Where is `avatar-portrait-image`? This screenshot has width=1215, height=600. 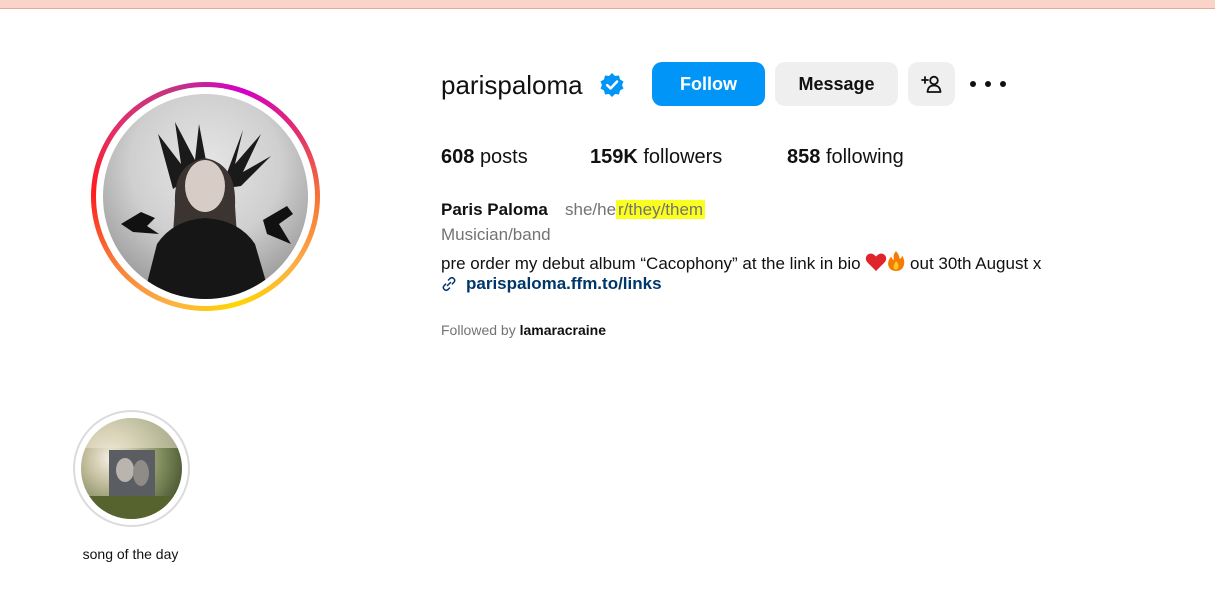 avatar-portrait-image is located at coordinates (207, 210).